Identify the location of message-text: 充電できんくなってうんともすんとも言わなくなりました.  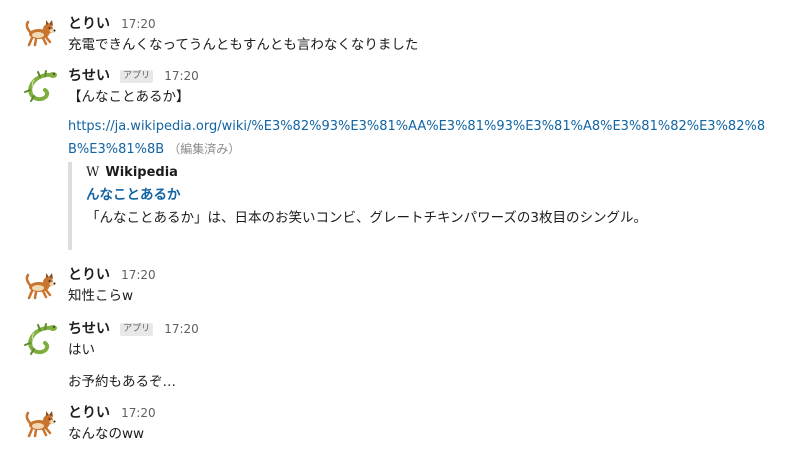
(243, 45).